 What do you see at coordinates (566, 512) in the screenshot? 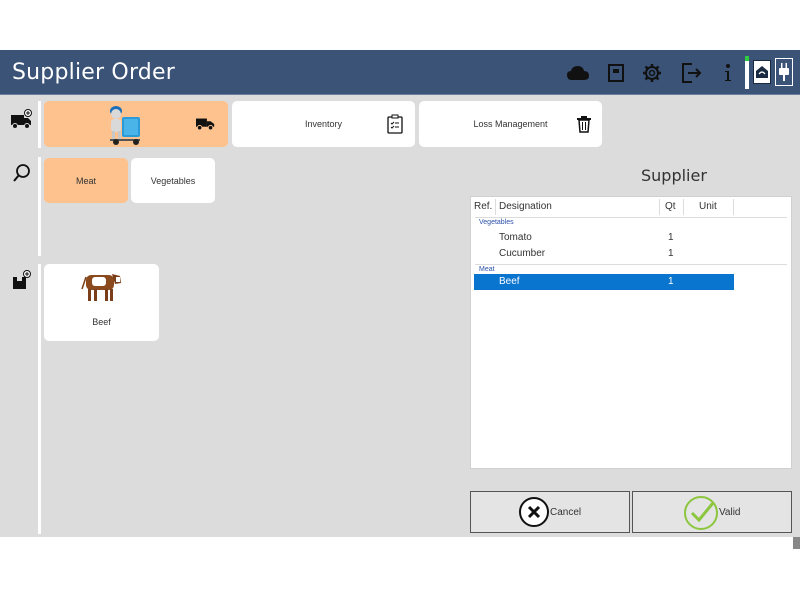
I see `cancel-label: Cancel` at bounding box center [566, 512].